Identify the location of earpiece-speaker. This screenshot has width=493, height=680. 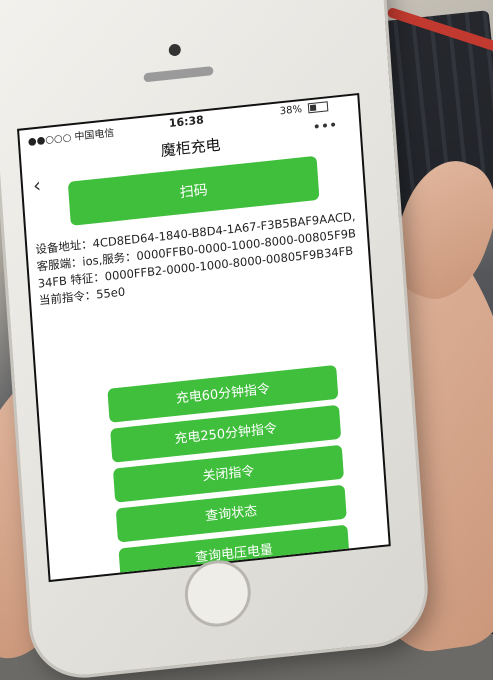
(178, 74).